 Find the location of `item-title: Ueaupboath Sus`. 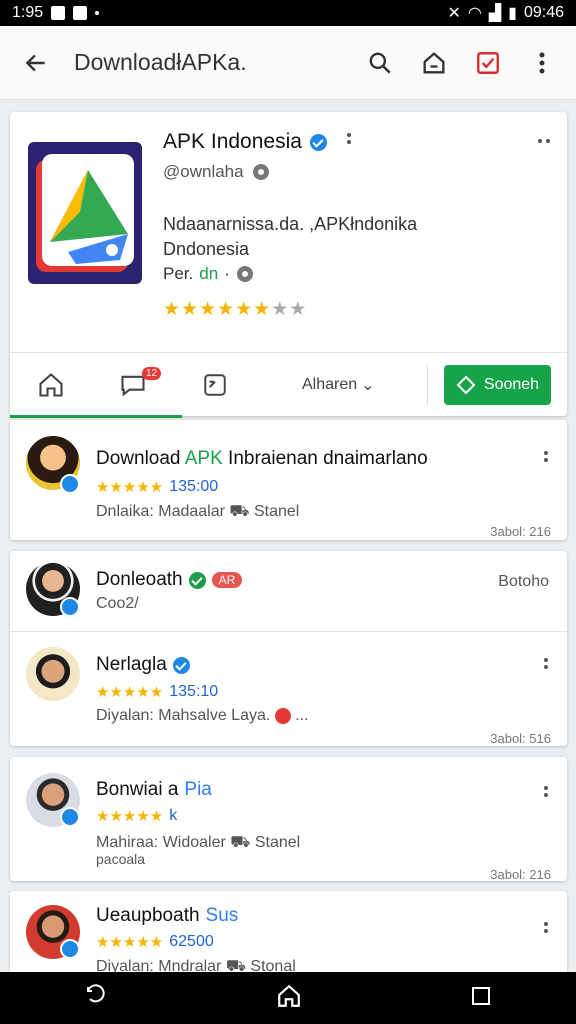

item-title: Ueaupboath Sus is located at coordinates (167, 916).